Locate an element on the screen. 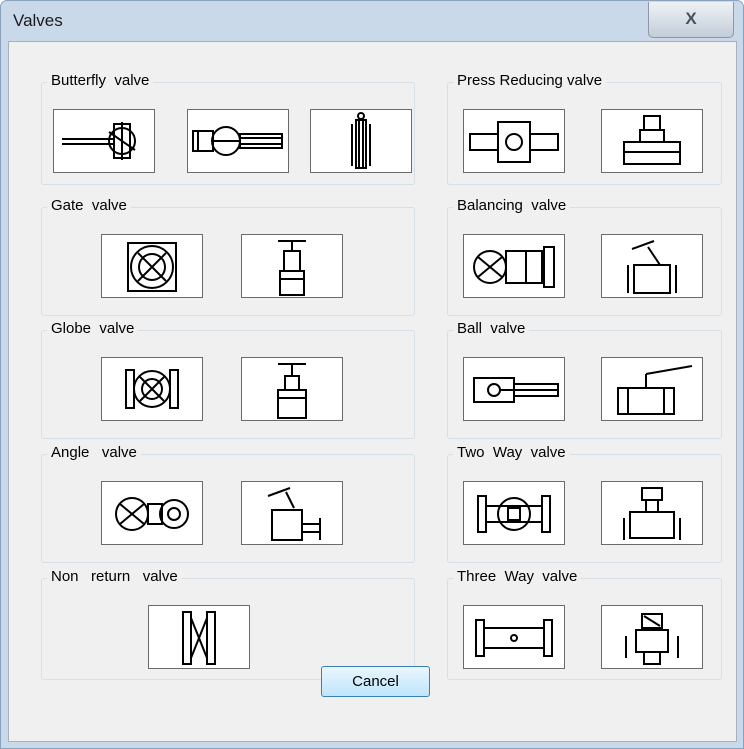  angle-valve-front-thumbnail is located at coordinates (152, 513).